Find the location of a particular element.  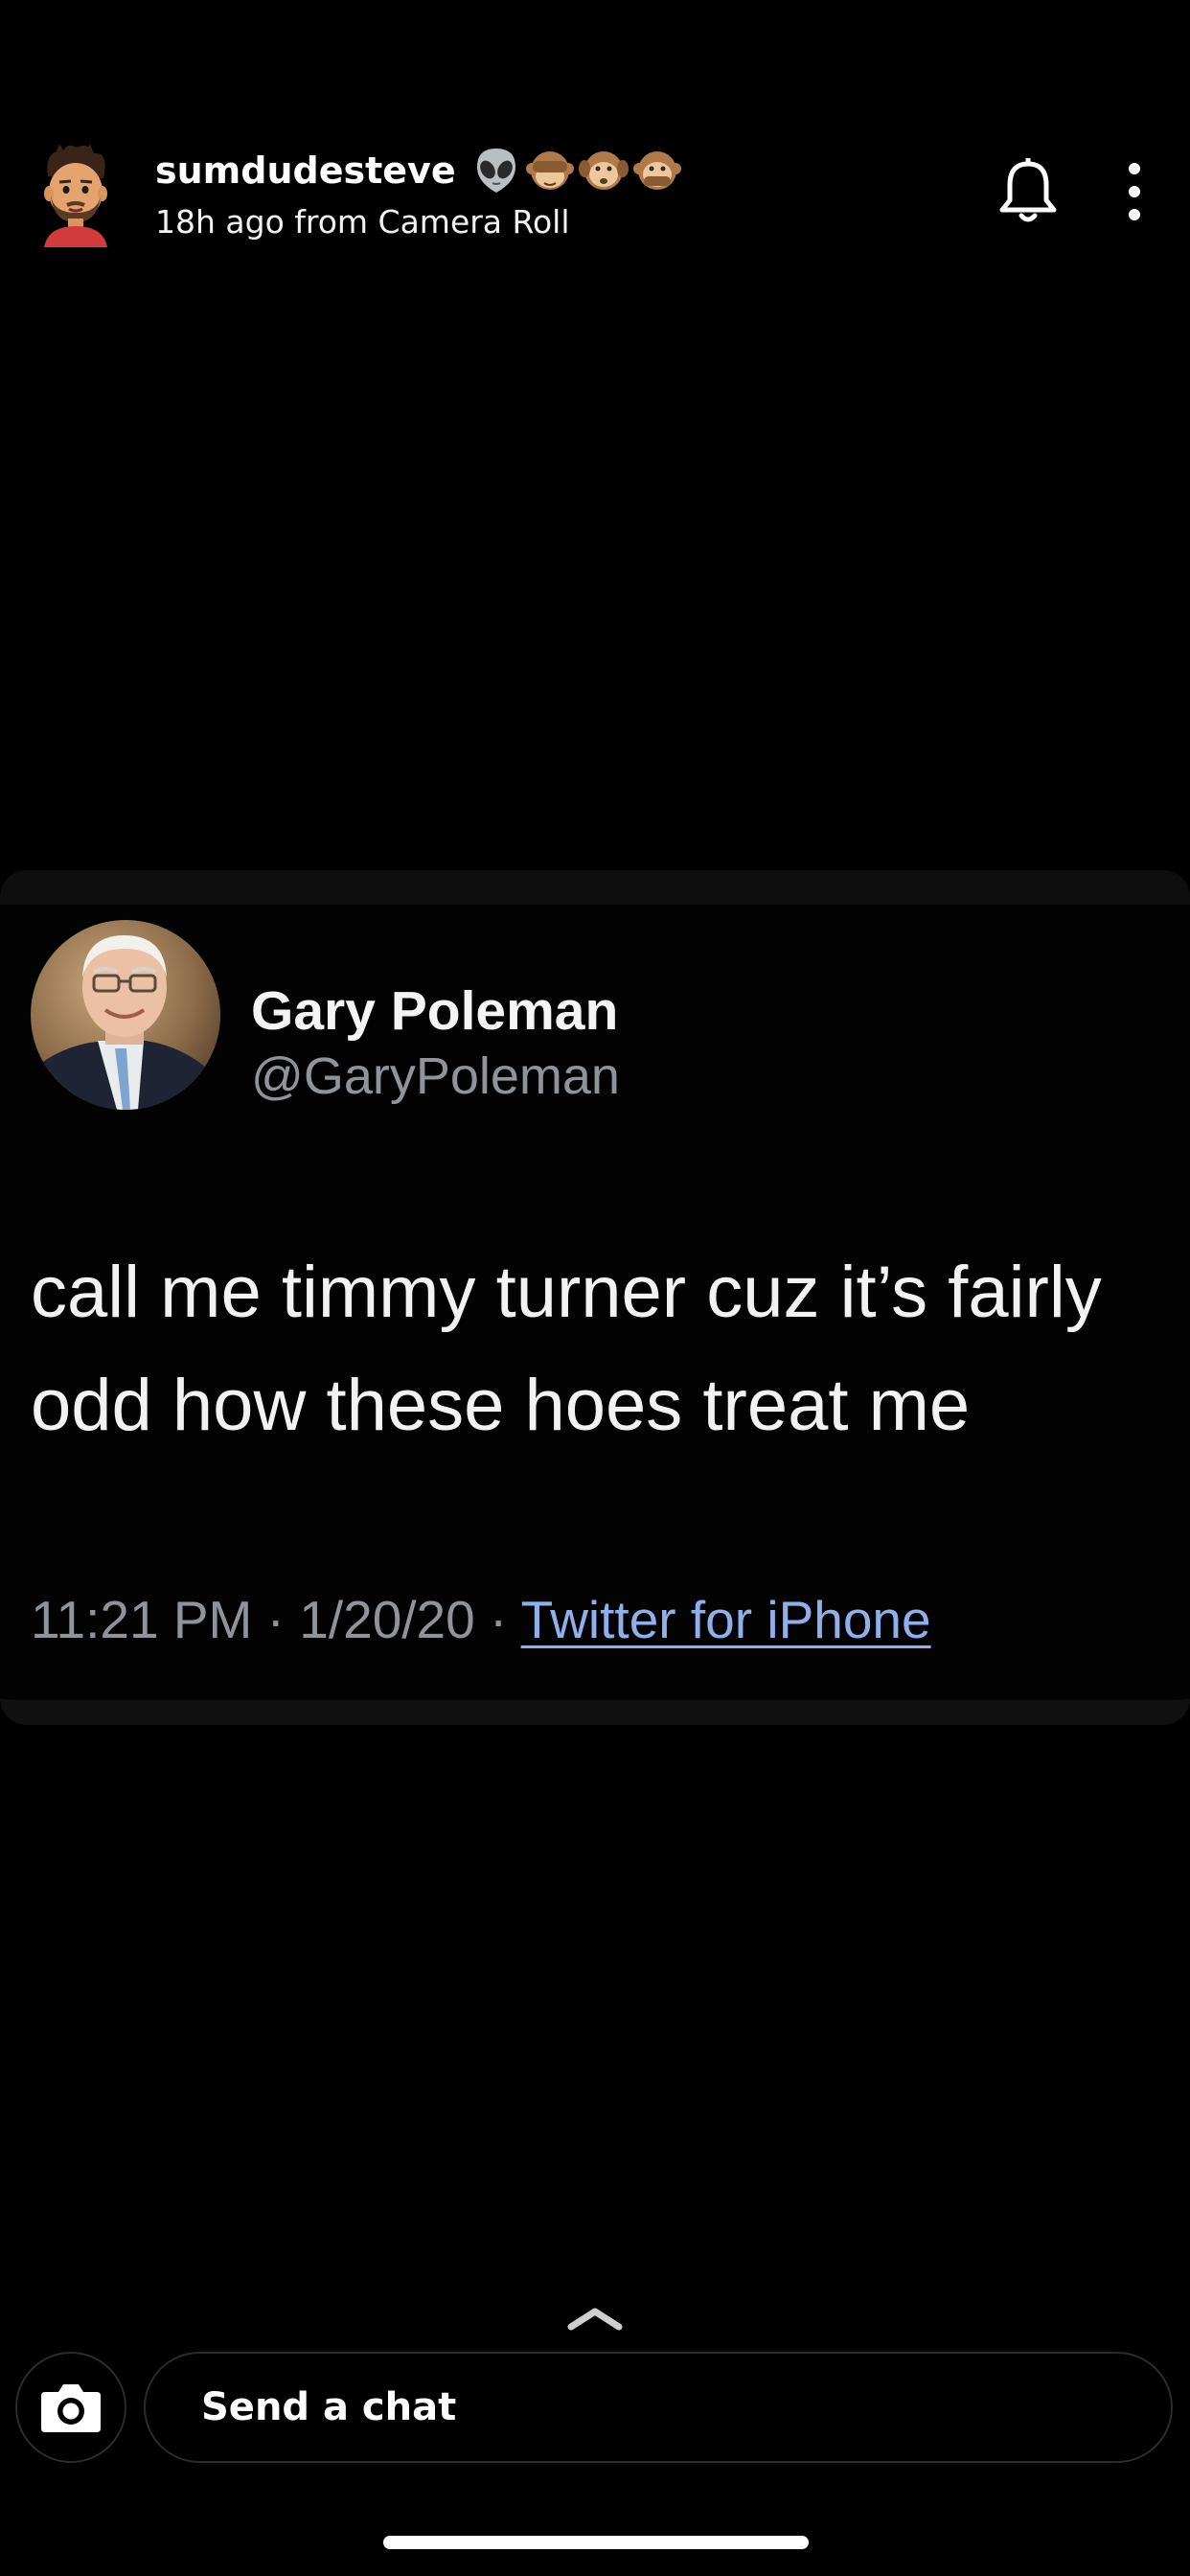

home-indicator is located at coordinates (596, 2542).